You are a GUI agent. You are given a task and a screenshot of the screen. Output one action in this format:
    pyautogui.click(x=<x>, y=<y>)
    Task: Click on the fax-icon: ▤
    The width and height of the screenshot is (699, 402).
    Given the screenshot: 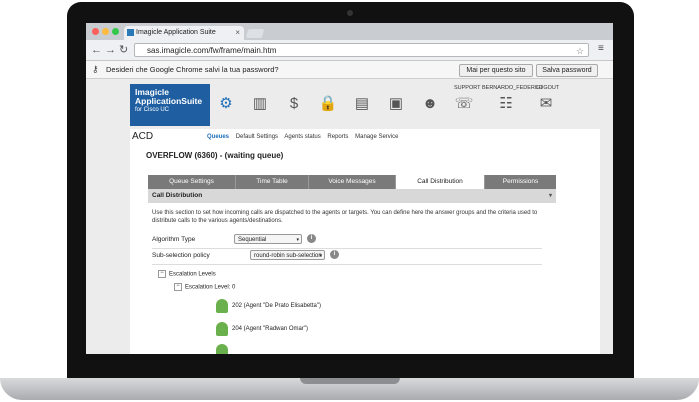 What is the action you would take?
    pyautogui.click(x=362, y=104)
    